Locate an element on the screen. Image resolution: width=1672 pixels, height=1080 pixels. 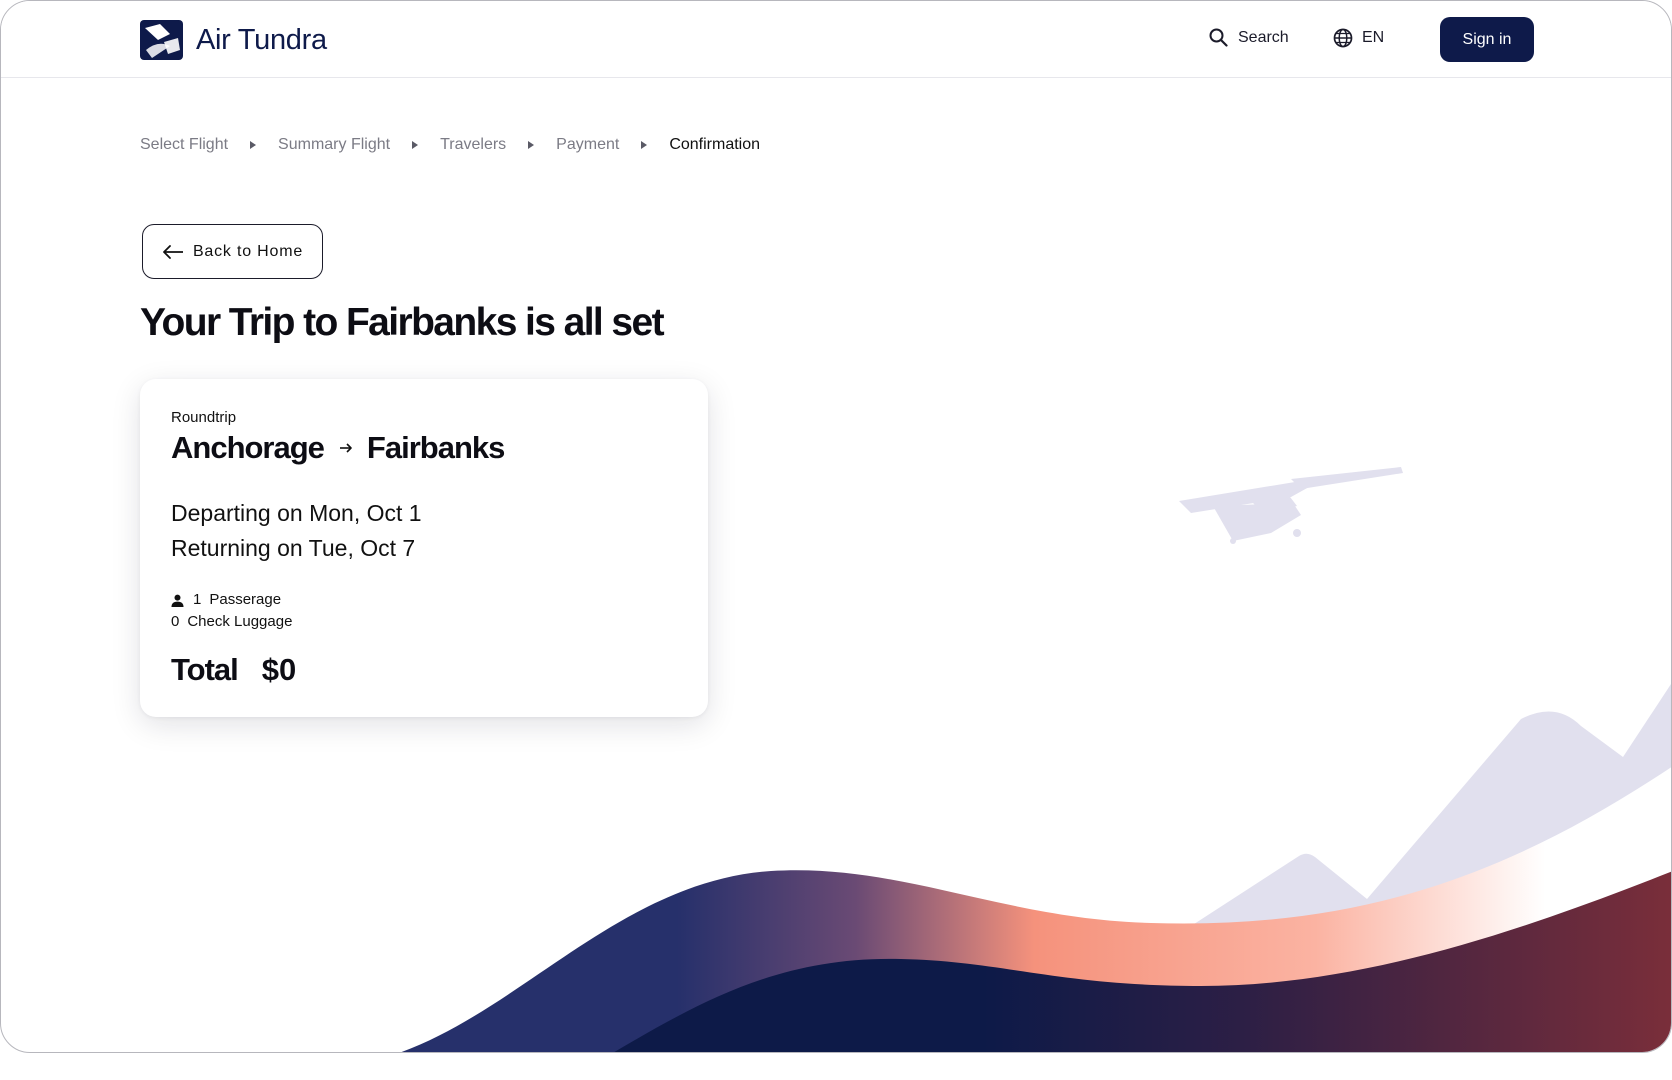
luggage-count: 0 is located at coordinates (175, 621).